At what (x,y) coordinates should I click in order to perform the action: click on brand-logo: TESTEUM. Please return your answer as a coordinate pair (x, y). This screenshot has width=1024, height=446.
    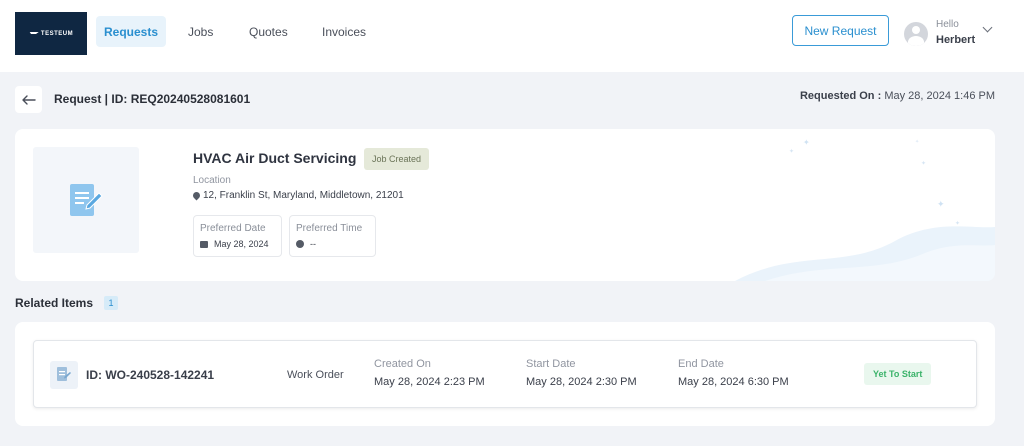
    Looking at the image, I should click on (51, 33).